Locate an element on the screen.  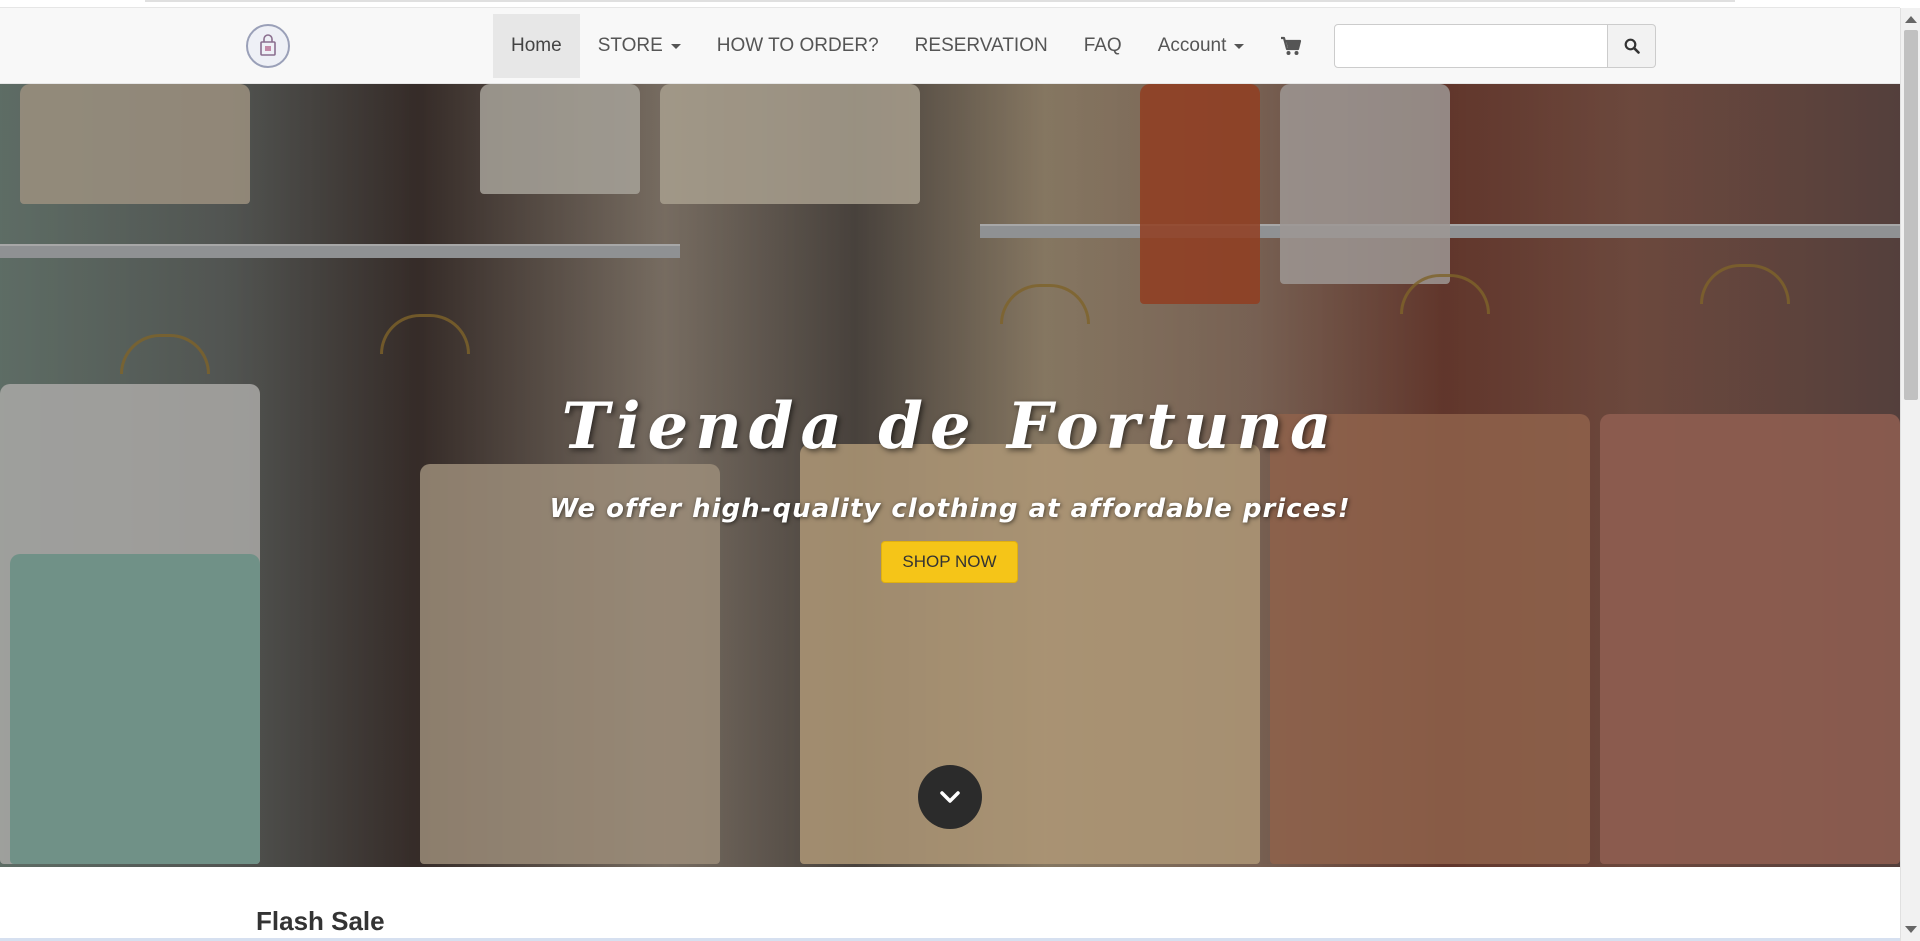
nav-reservation-label: RESERVATION is located at coordinates (981, 45).